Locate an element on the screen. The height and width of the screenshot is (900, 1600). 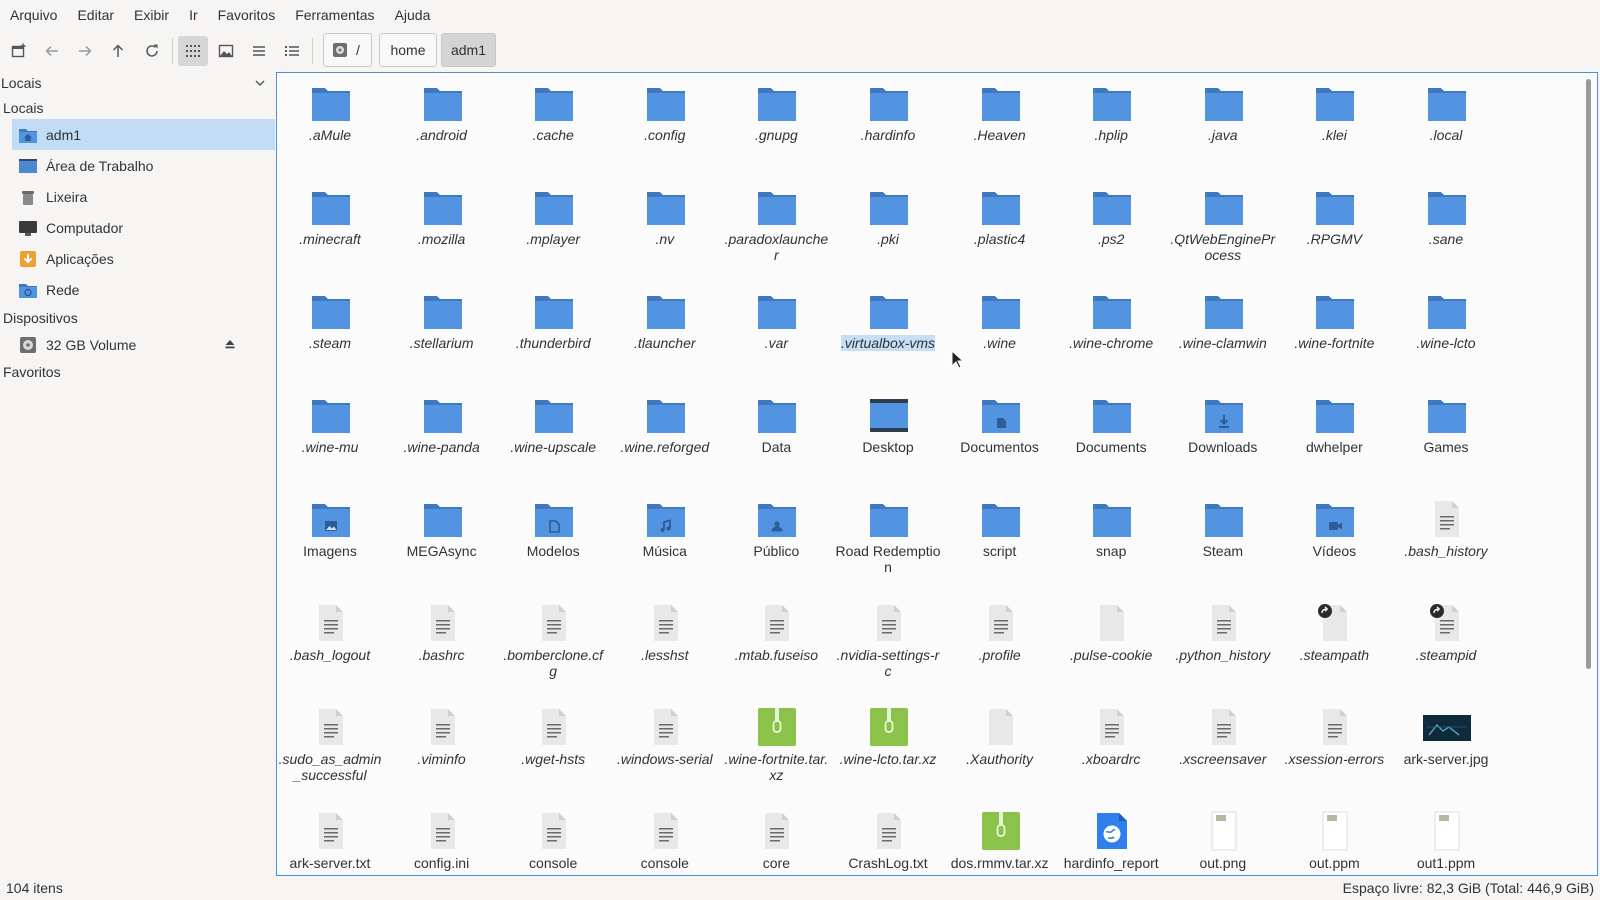
folder-item: Público is located at coordinates (776, 543).